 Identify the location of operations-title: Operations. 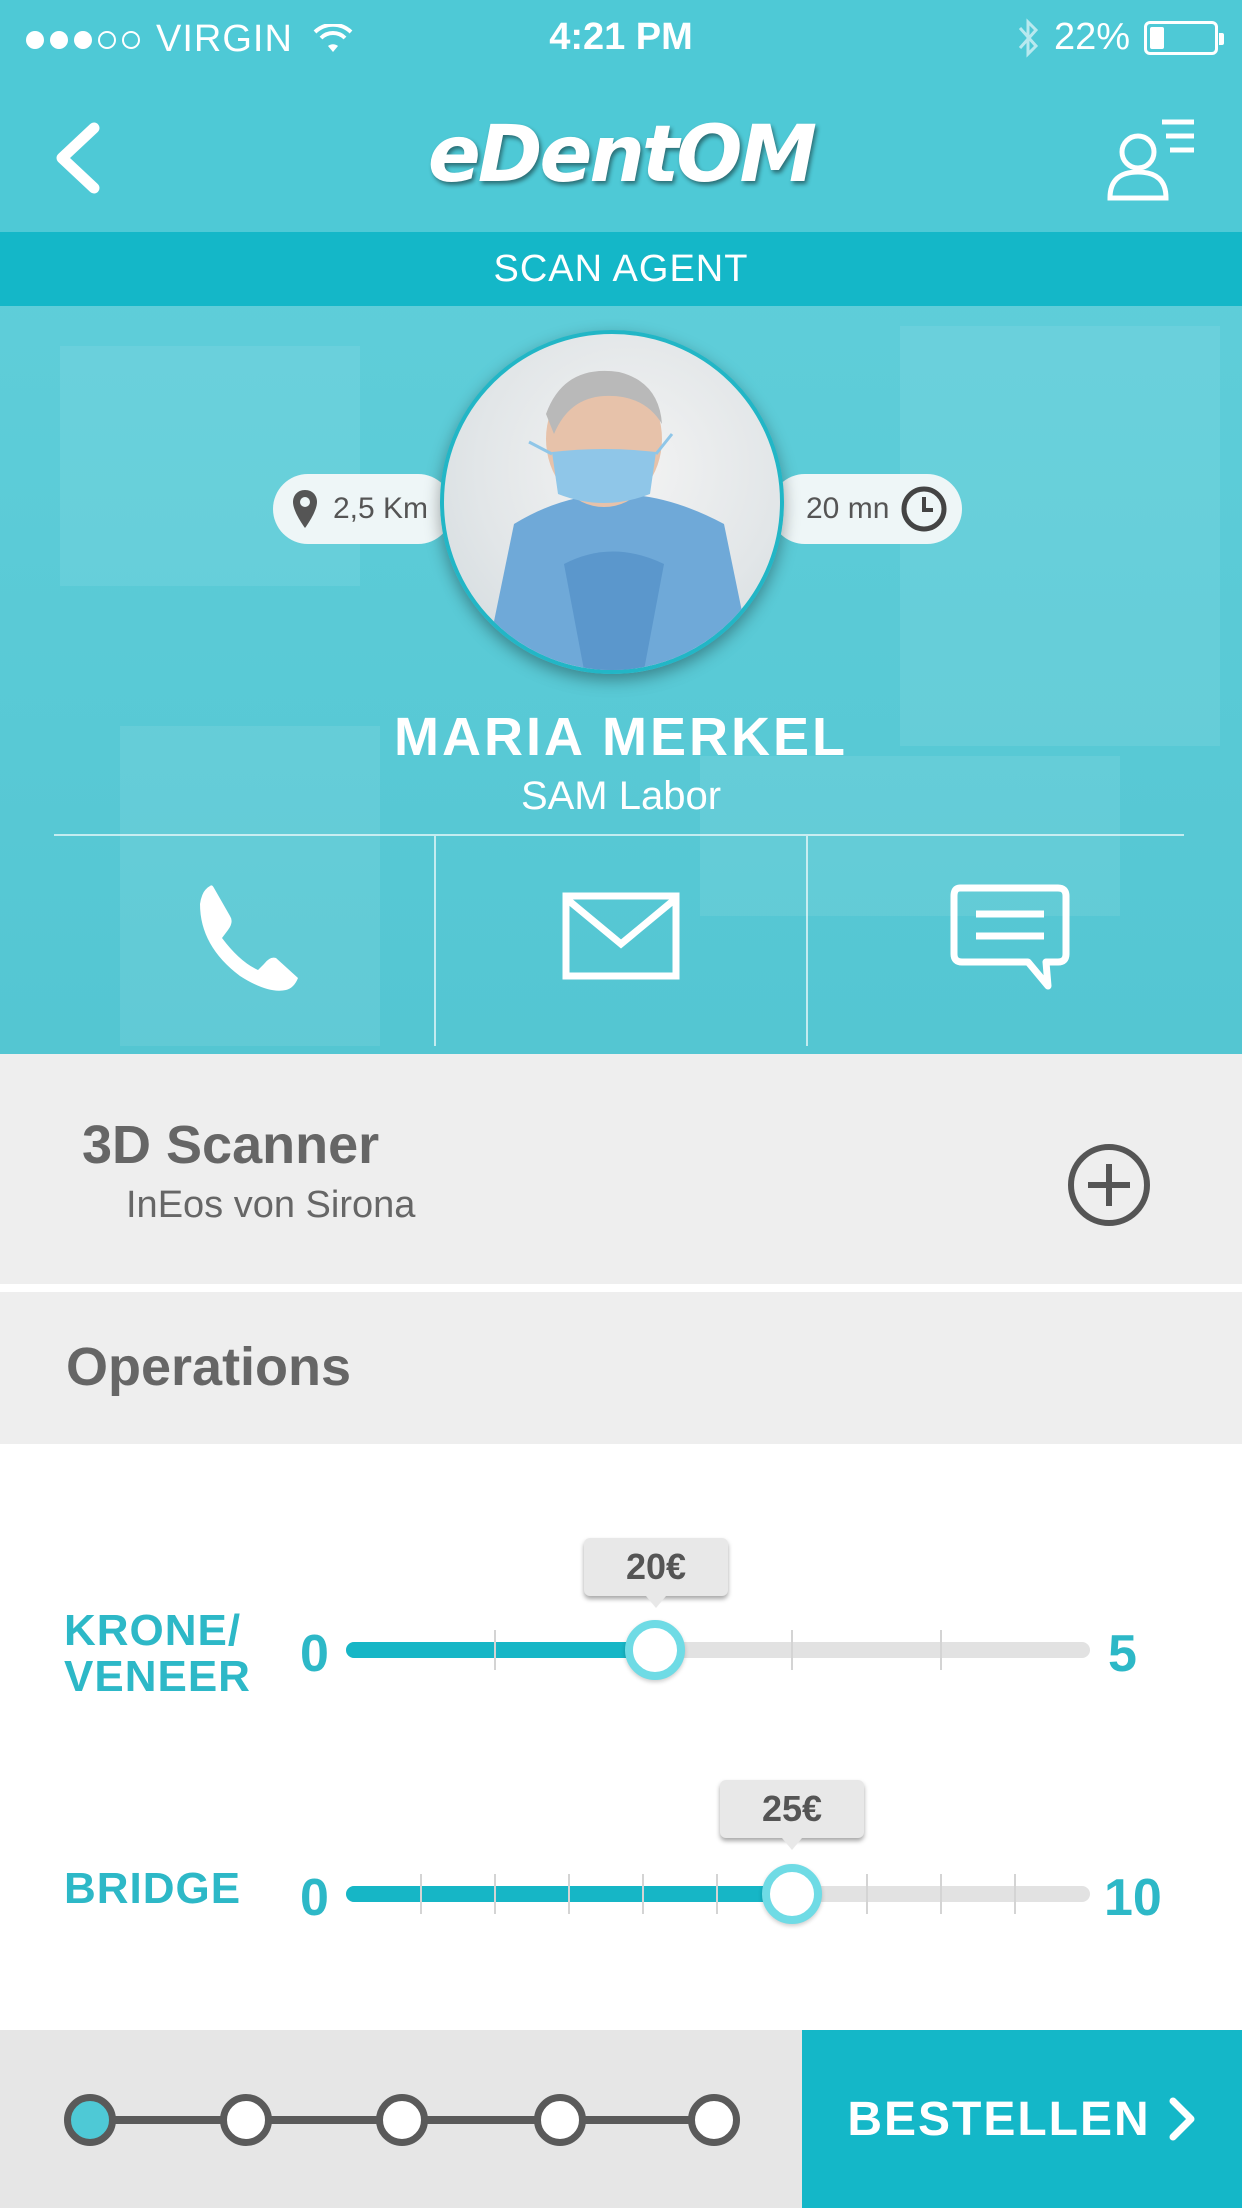
(209, 1367).